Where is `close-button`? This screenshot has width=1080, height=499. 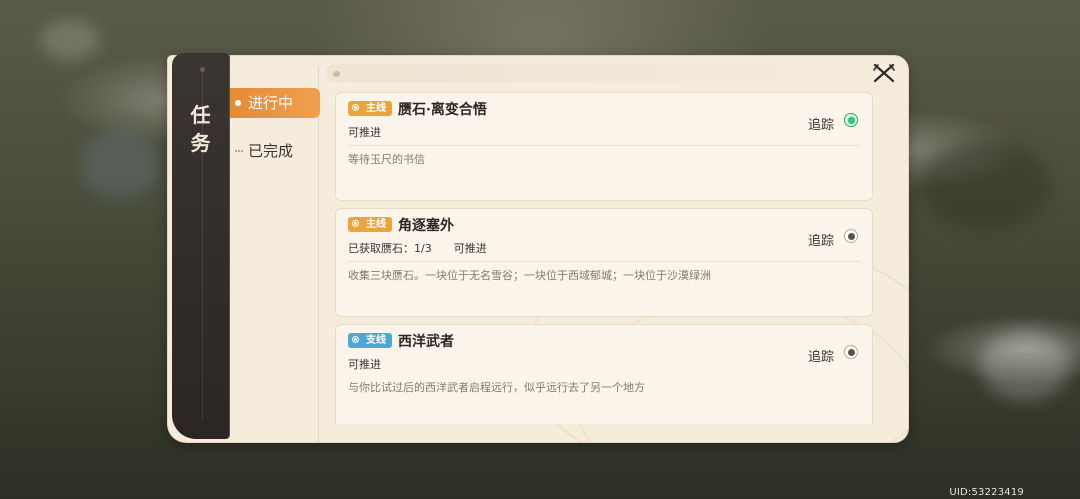
close-button is located at coordinates (884, 73).